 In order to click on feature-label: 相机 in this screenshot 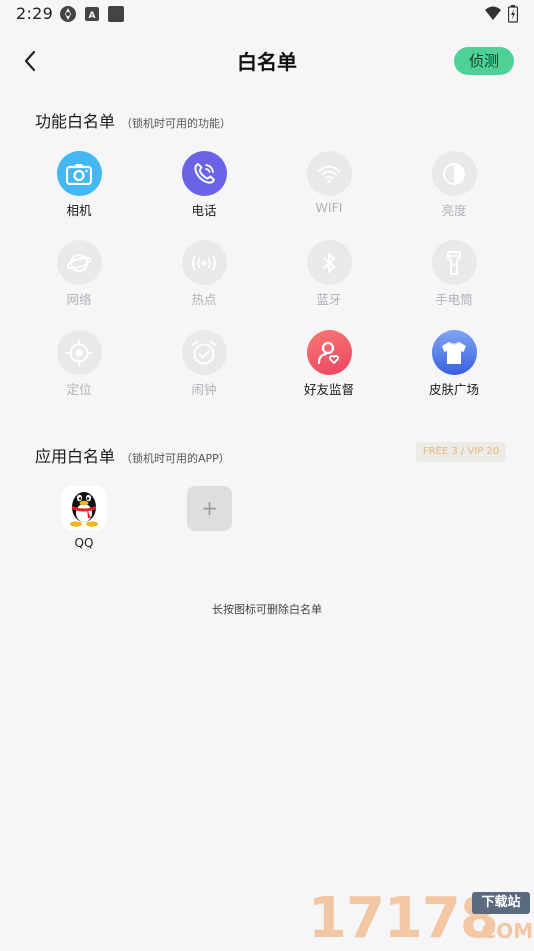, I will do `click(79, 210)`.